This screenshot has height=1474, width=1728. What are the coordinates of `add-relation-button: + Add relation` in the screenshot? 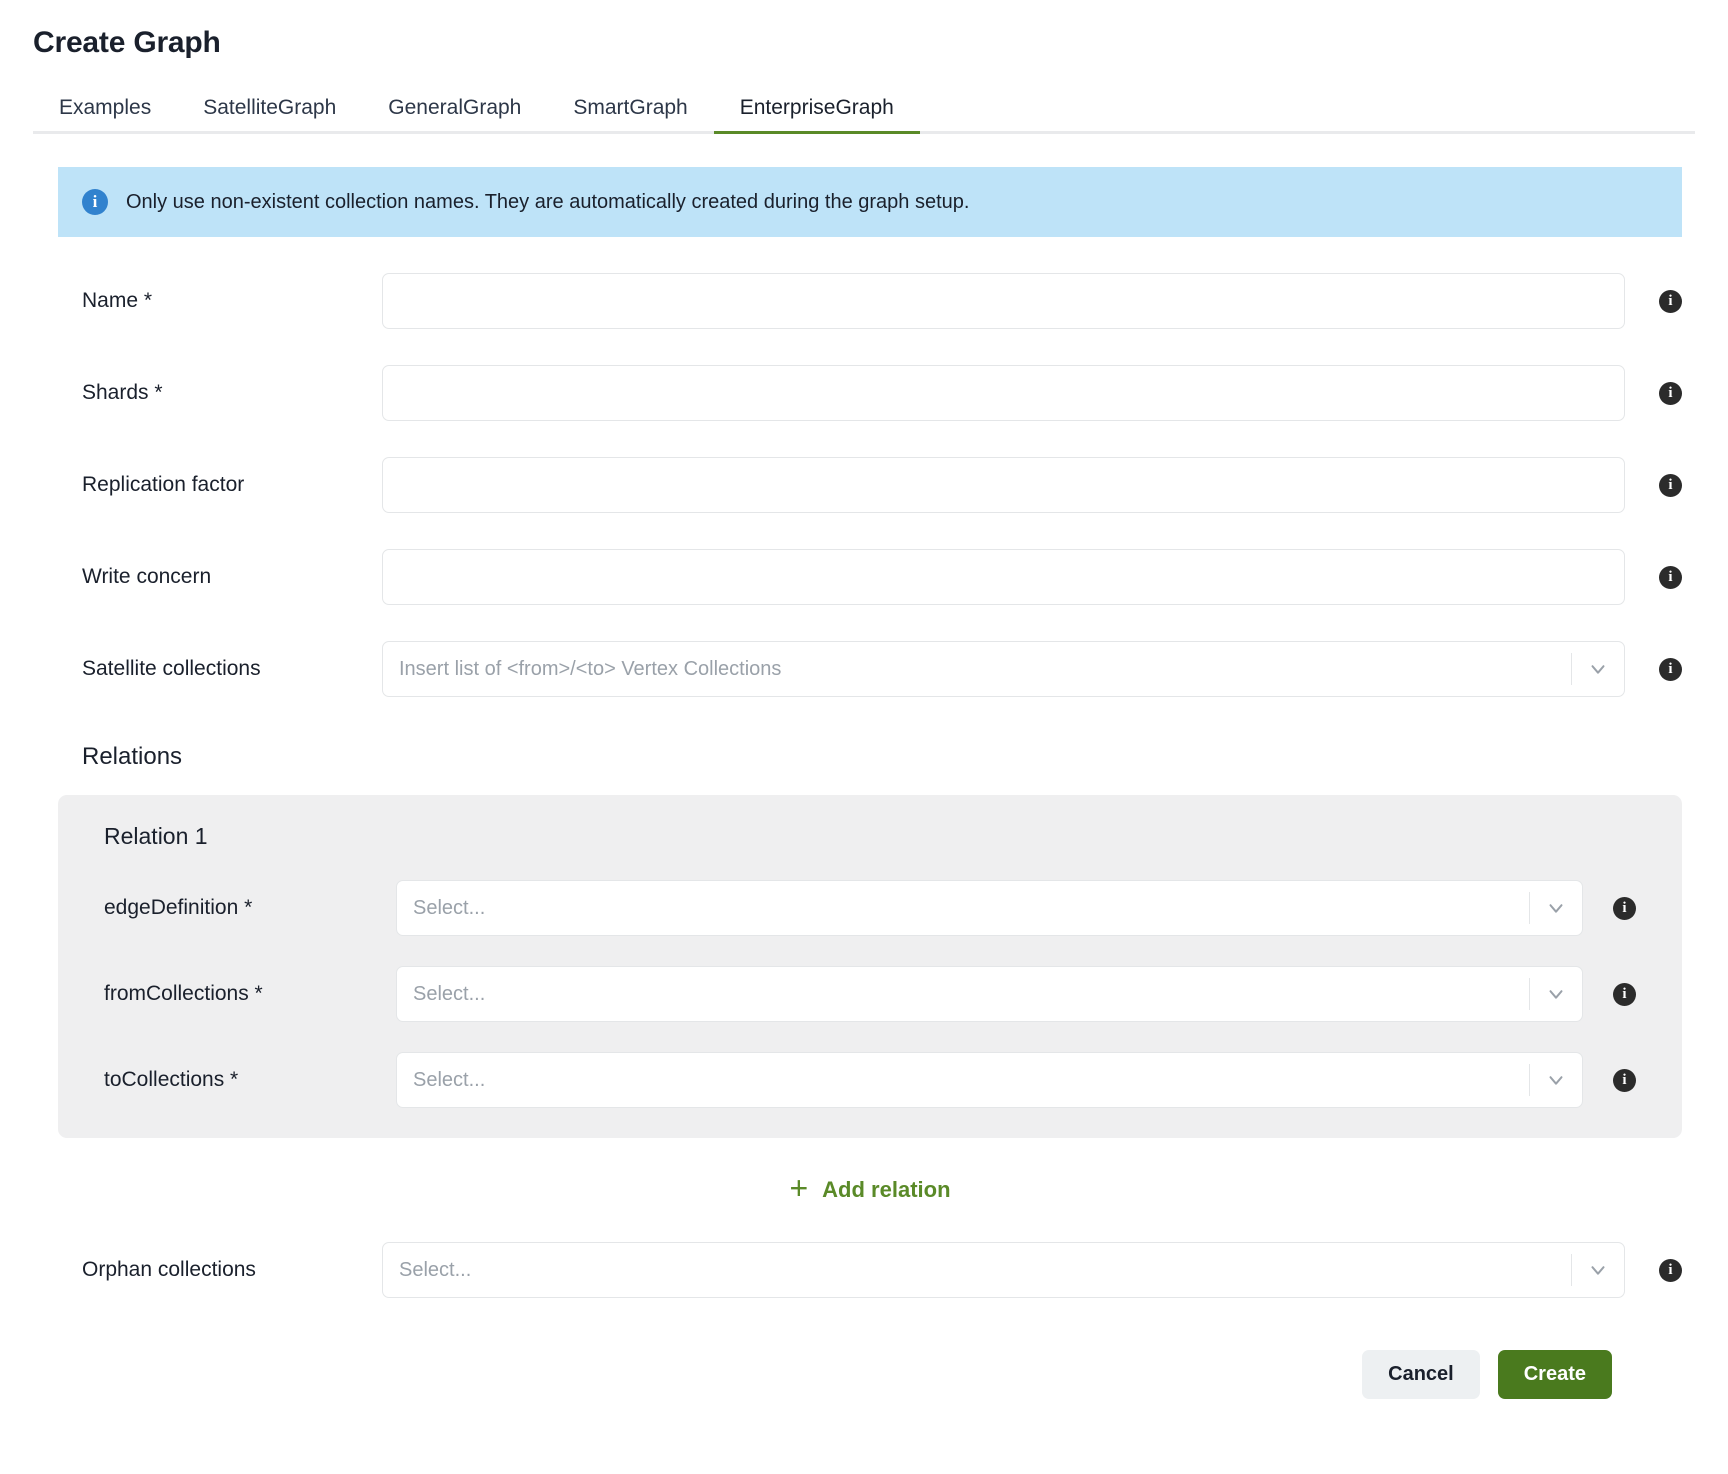 It's located at (870, 1188).